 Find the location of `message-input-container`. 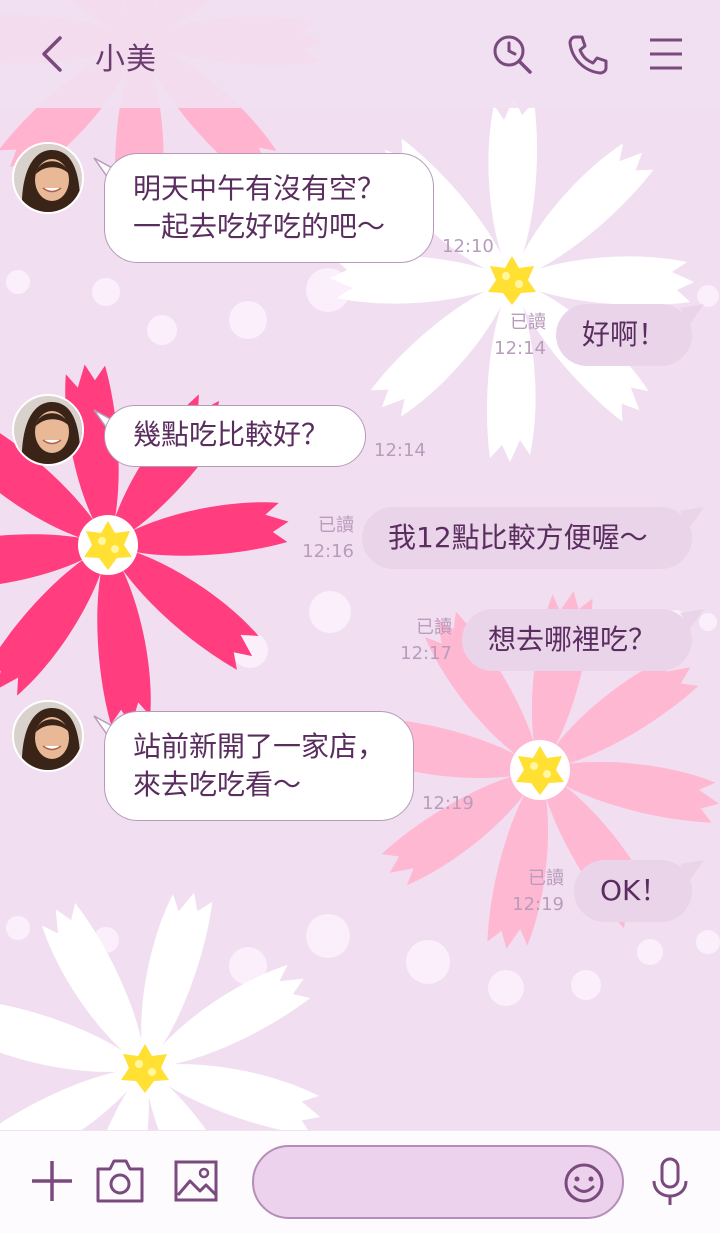

message-input-container is located at coordinates (438, 1182).